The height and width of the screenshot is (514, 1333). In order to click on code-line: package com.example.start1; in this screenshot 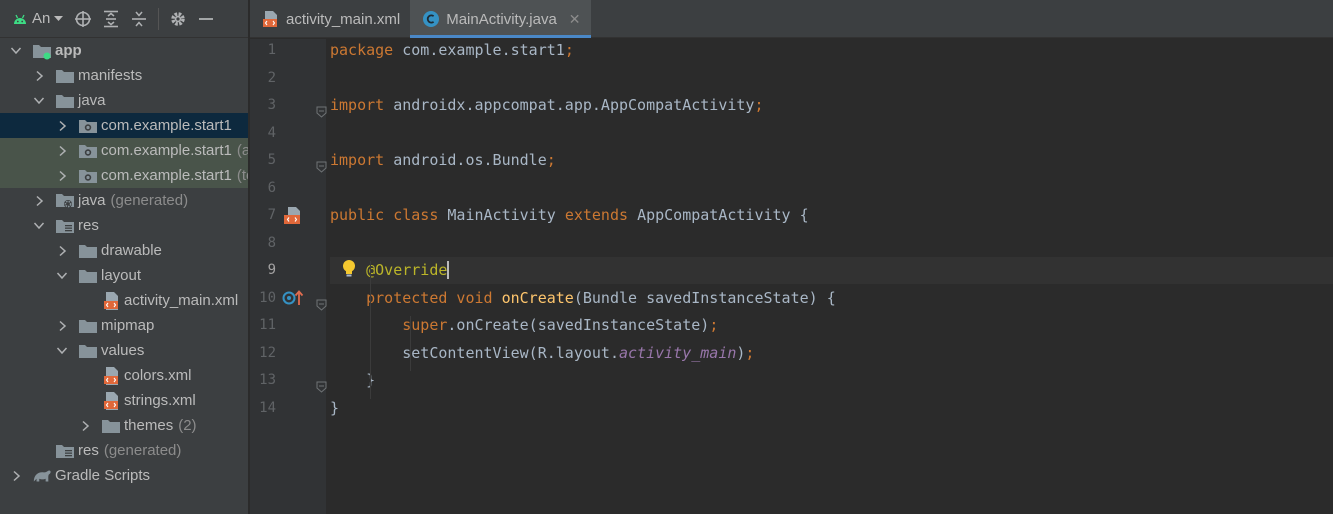, I will do `click(831, 50)`.